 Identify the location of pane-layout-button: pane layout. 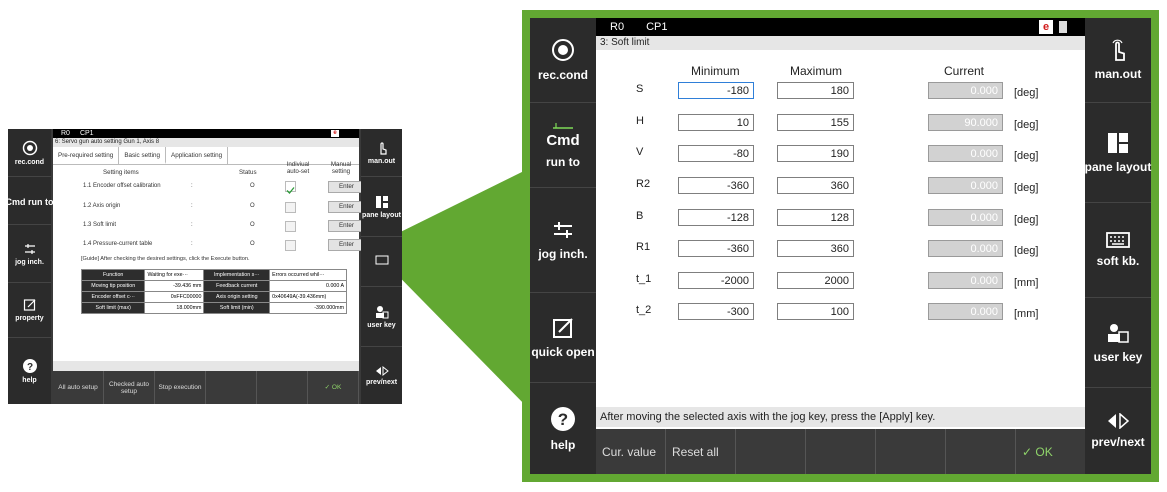
(1118, 153).